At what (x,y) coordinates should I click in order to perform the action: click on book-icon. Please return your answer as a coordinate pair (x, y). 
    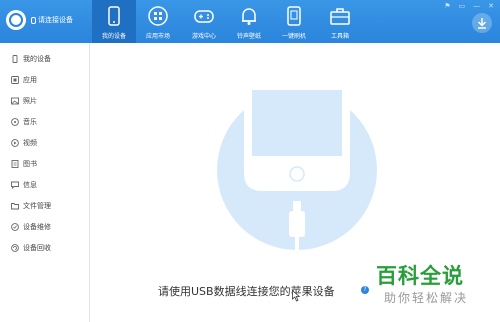
    Looking at the image, I should click on (15, 164).